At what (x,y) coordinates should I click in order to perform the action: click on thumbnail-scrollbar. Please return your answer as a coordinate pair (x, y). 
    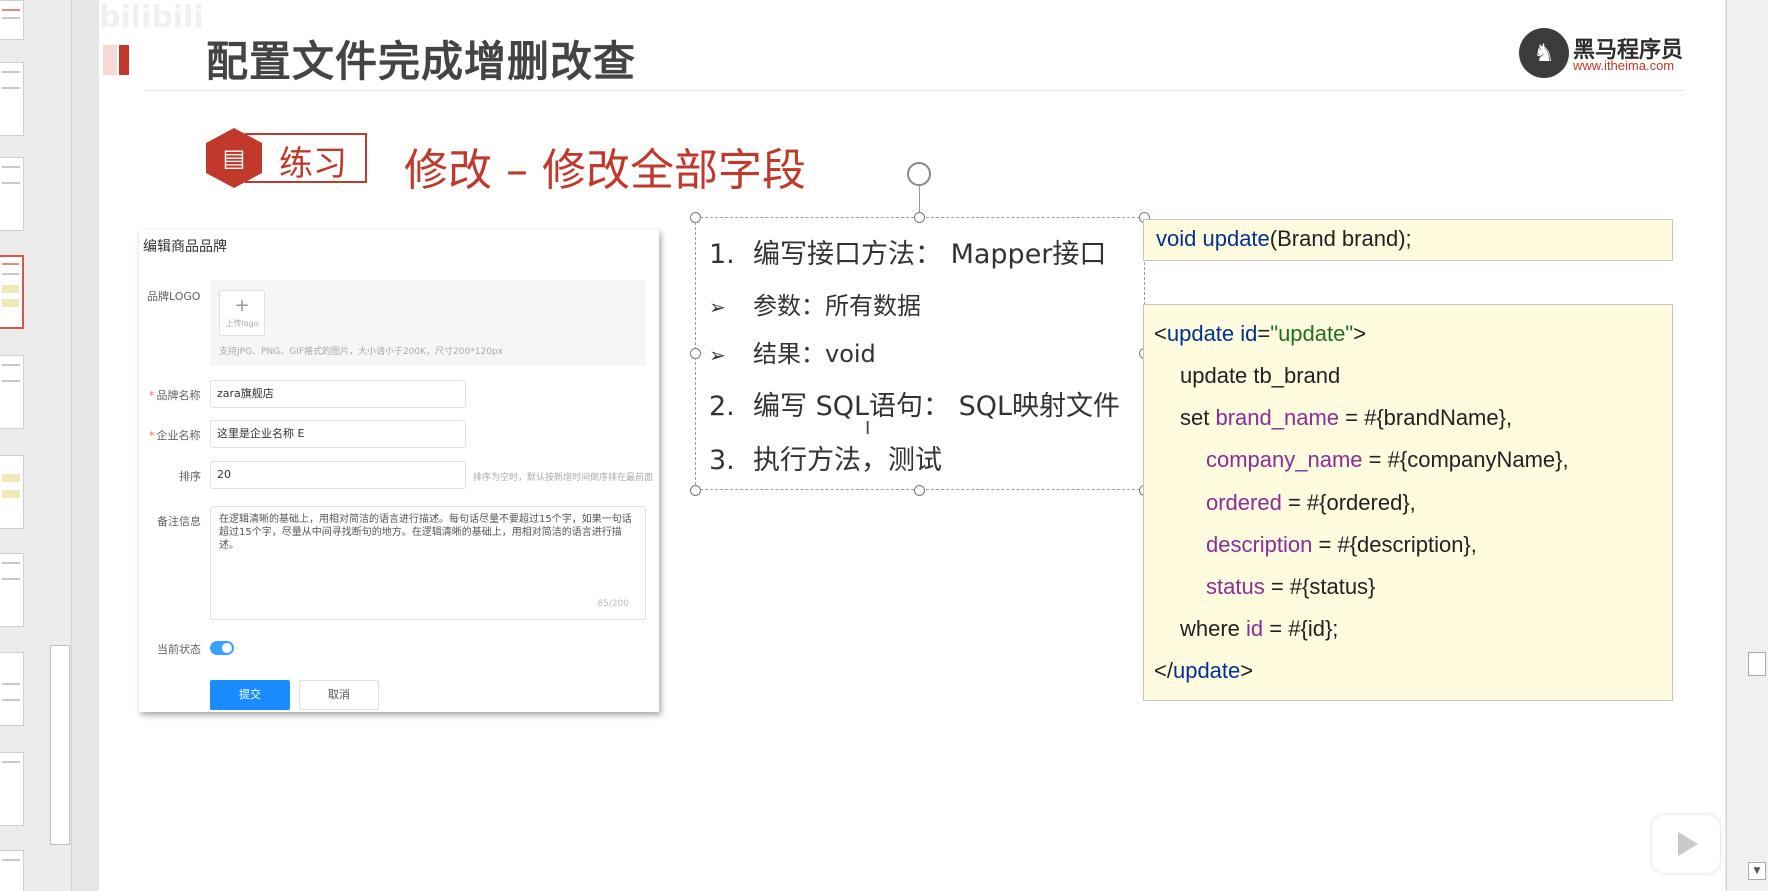
    Looking at the image, I should click on (60, 745).